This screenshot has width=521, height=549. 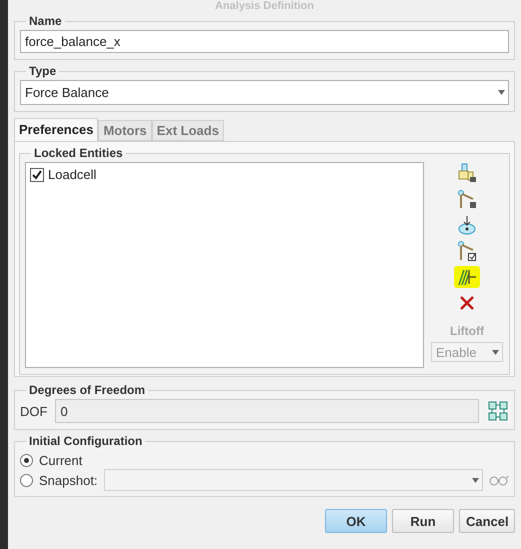 What do you see at coordinates (125, 130) in the screenshot?
I see `tab: Motors` at bounding box center [125, 130].